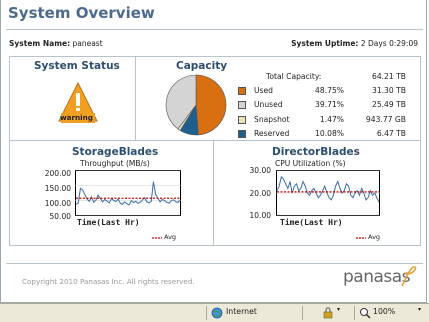  Describe the element at coordinates (77, 66) in the screenshot. I see `system-status-title: System Status` at that location.